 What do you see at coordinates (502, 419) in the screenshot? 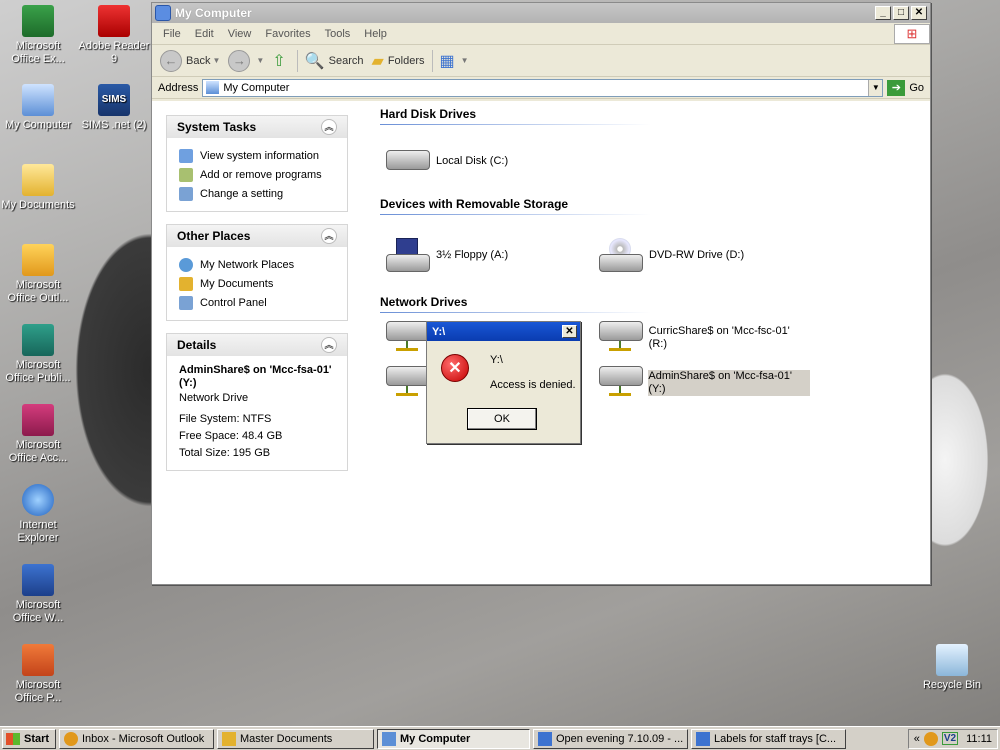
I see `ok-button: OK` at bounding box center [502, 419].